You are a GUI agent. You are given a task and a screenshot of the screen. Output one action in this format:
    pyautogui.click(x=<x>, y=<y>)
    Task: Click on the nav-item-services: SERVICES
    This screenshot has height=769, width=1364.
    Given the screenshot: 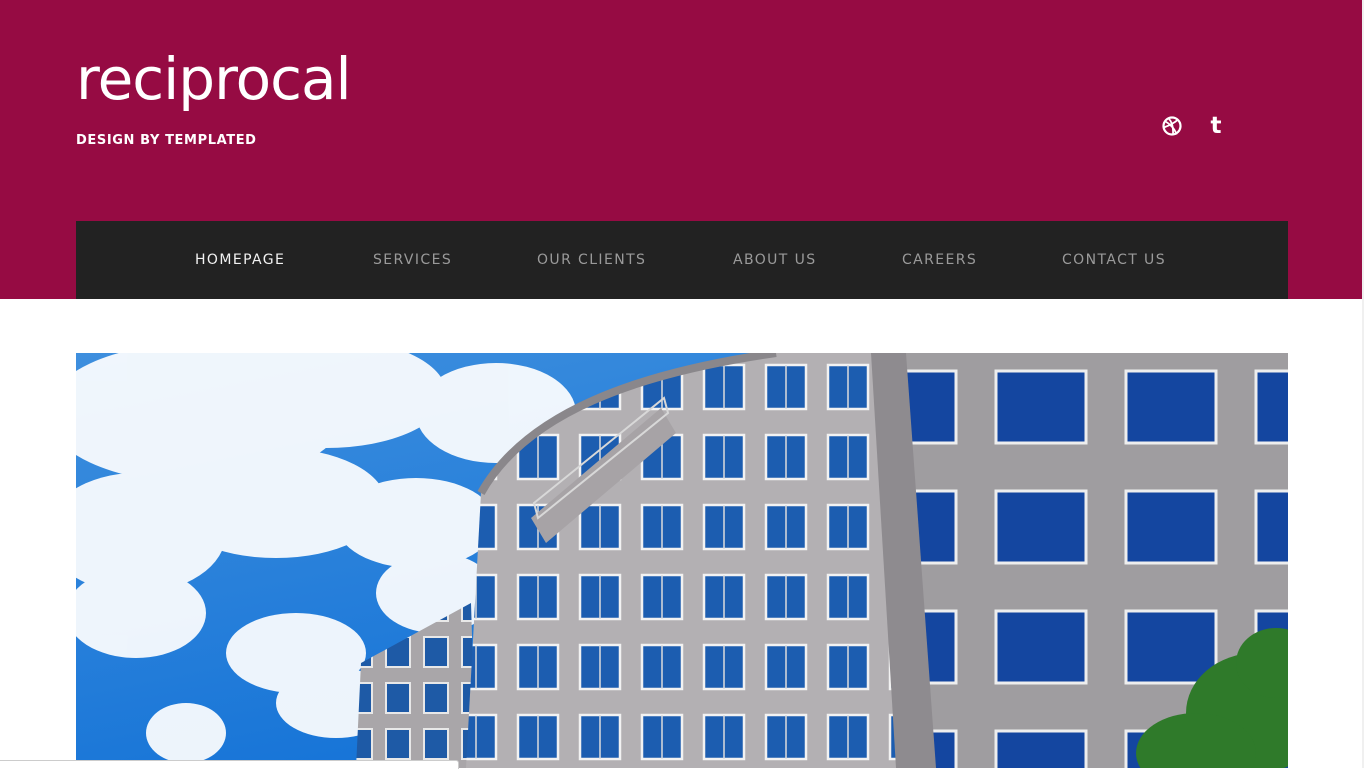 What is the action you would take?
    pyautogui.click(x=412, y=260)
    